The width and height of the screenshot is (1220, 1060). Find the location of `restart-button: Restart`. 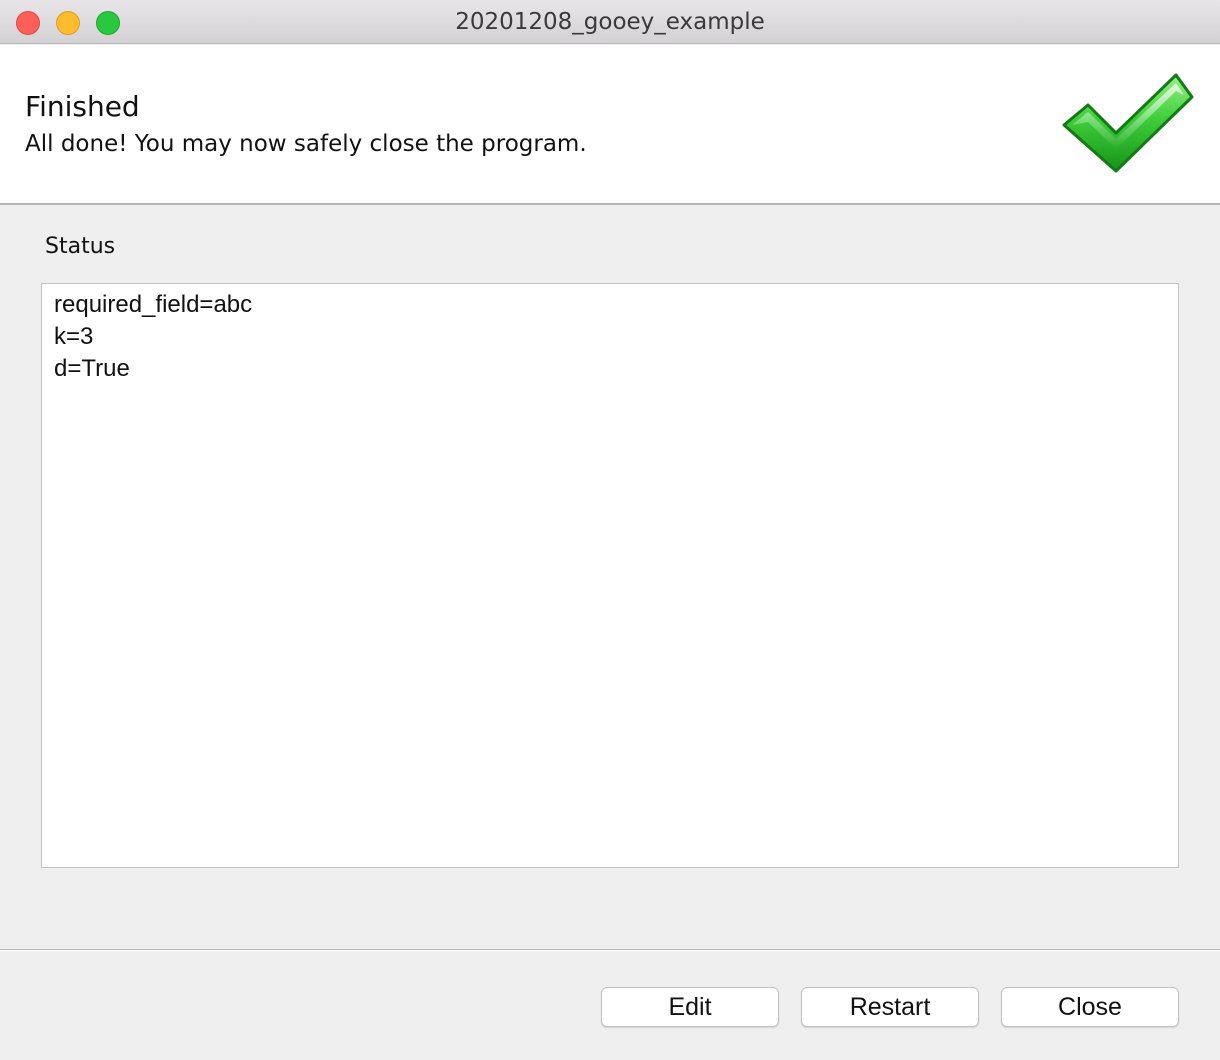

restart-button: Restart is located at coordinates (890, 1007).